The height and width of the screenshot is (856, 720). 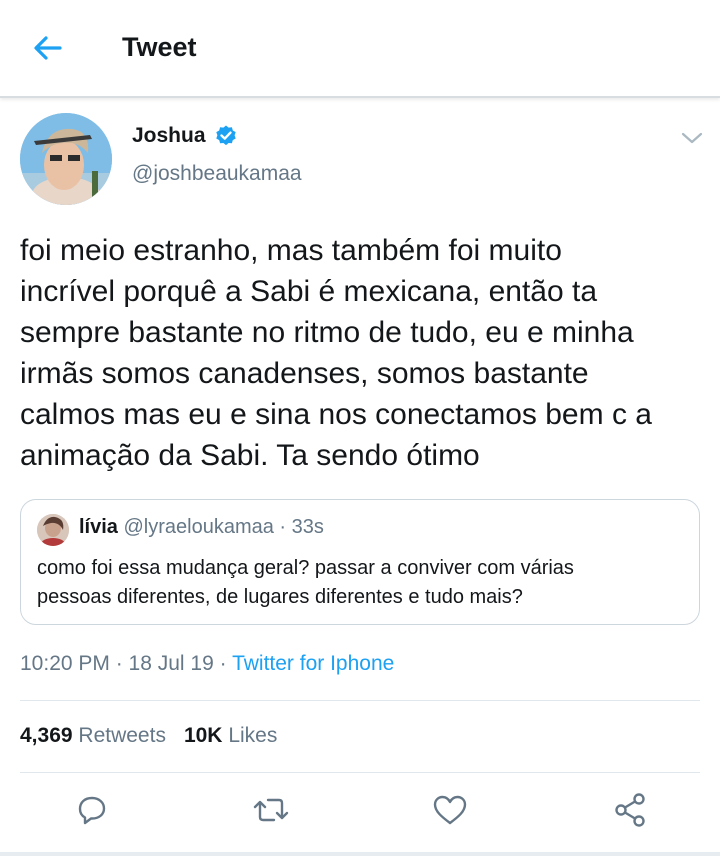 I want to click on author-name: Joshua, so click(x=169, y=136).